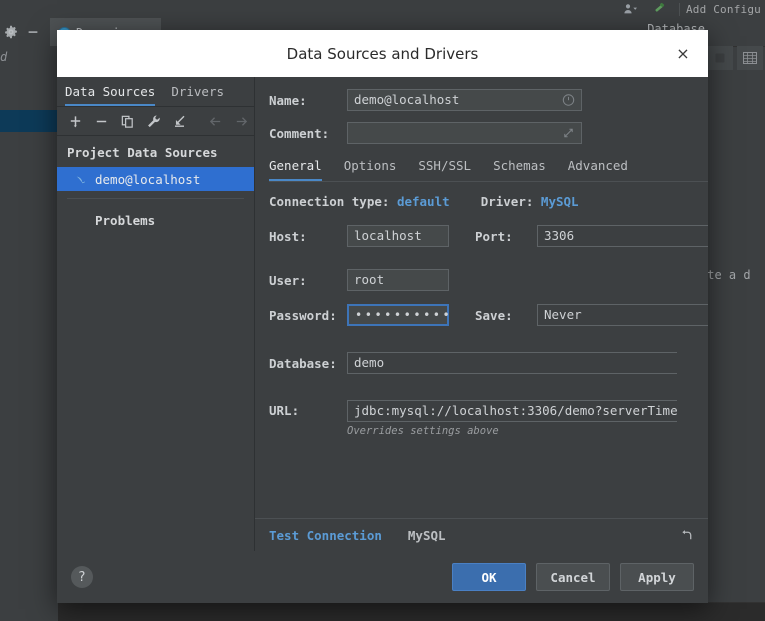  What do you see at coordinates (426, 535) in the screenshot?
I see `footer-driver-name: MySQL` at bounding box center [426, 535].